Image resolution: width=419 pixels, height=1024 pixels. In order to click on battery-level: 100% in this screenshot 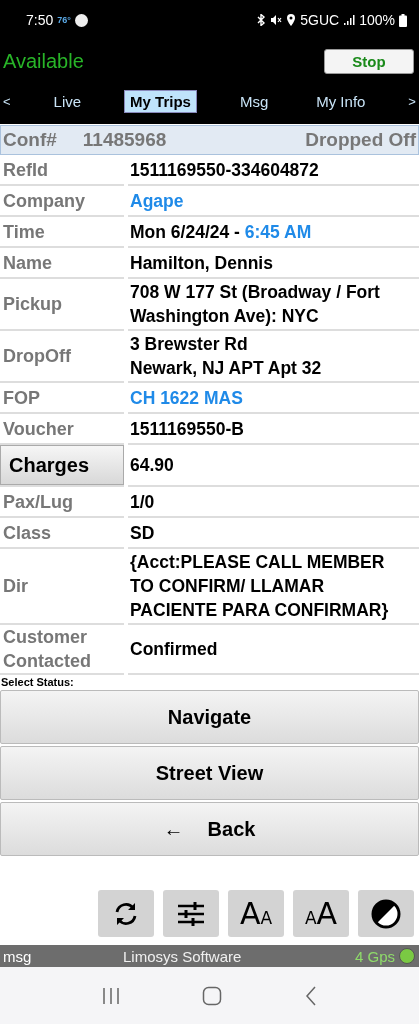, I will do `click(377, 20)`.